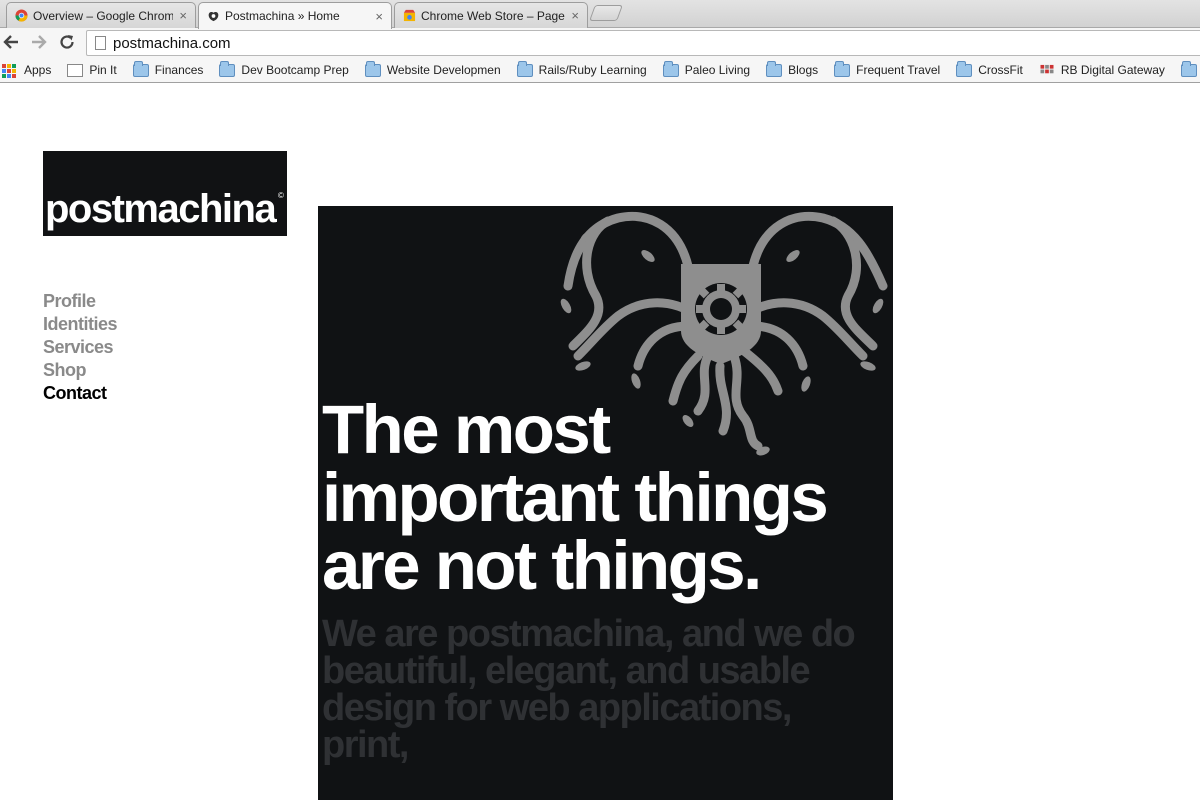 The image size is (1200, 800). What do you see at coordinates (1000, 70) in the screenshot?
I see `bookmark-label: CrossFit` at bounding box center [1000, 70].